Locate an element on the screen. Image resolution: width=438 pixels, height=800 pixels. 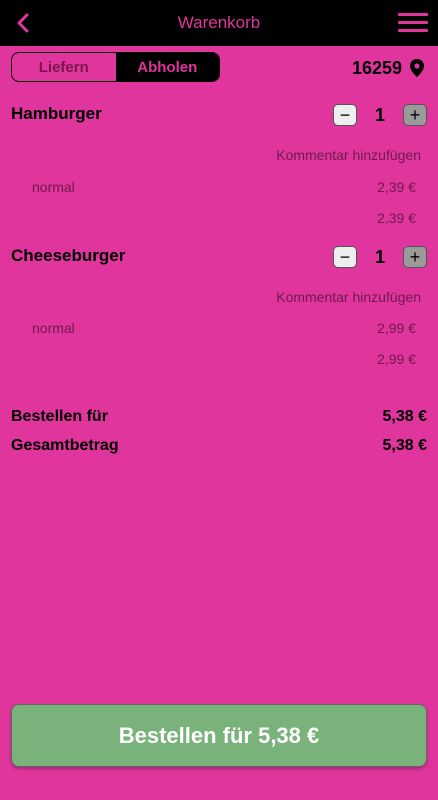
line-total: 2,99 € is located at coordinates (396, 359).